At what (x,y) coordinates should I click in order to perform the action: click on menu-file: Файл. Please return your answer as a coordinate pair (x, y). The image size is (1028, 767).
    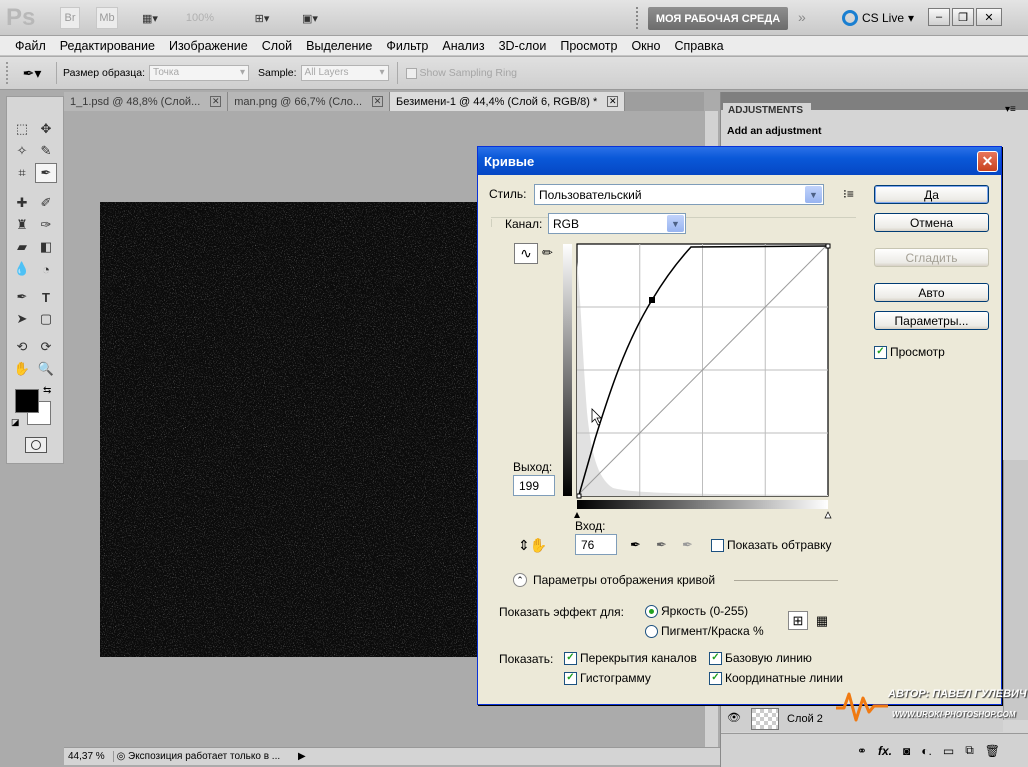
    Looking at the image, I should click on (30, 46).